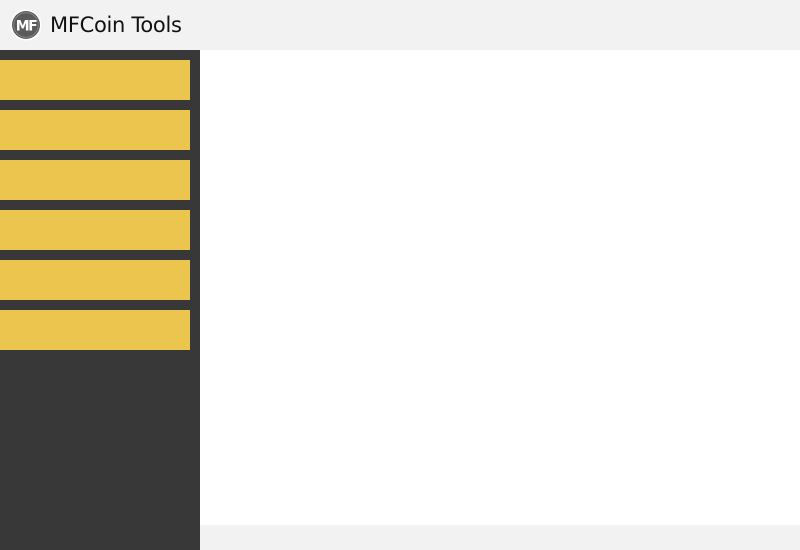 This screenshot has width=800, height=550. I want to click on mfcoin-logo-icon: MF, so click(26, 25).